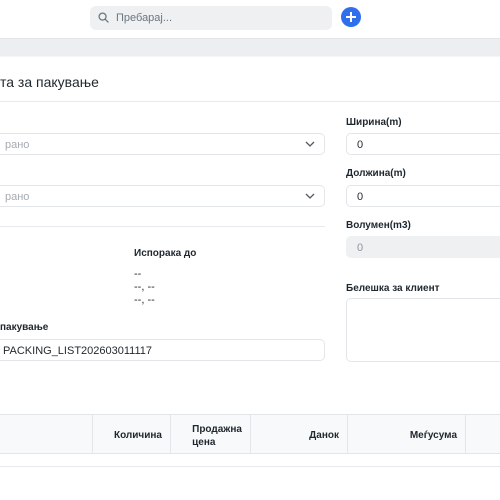  Describe the element at coordinates (103, 17) in the screenshot. I see `search-icon` at that location.